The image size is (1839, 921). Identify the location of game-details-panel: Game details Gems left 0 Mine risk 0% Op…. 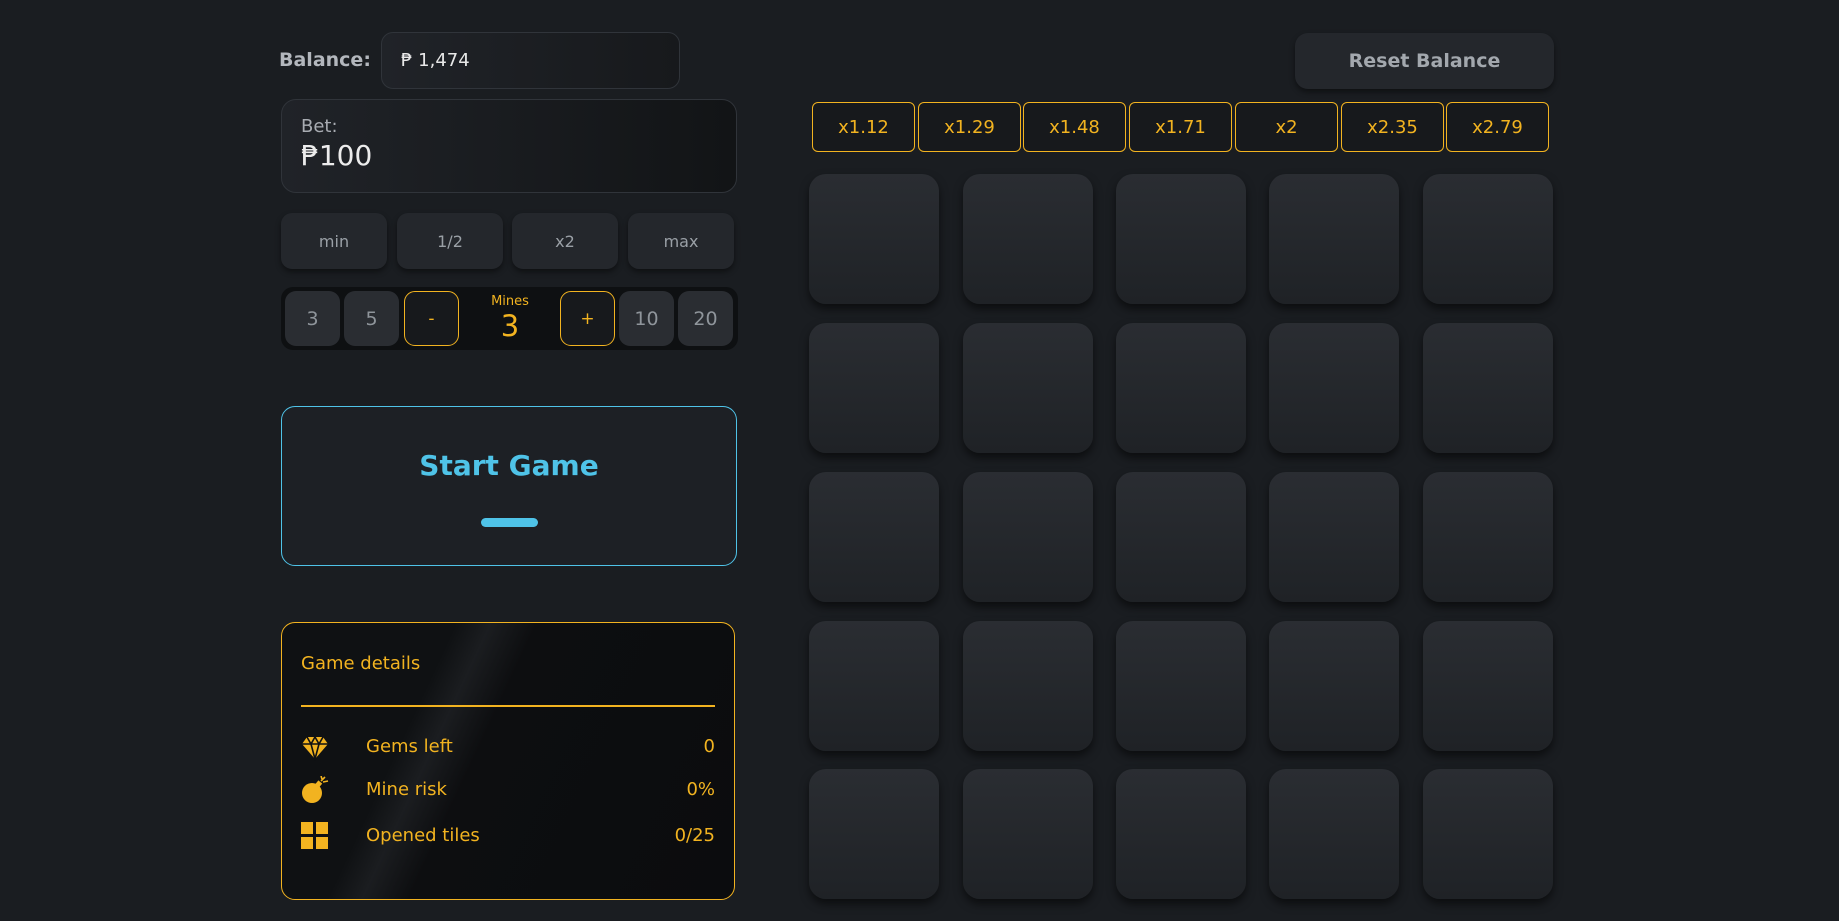
(508, 761).